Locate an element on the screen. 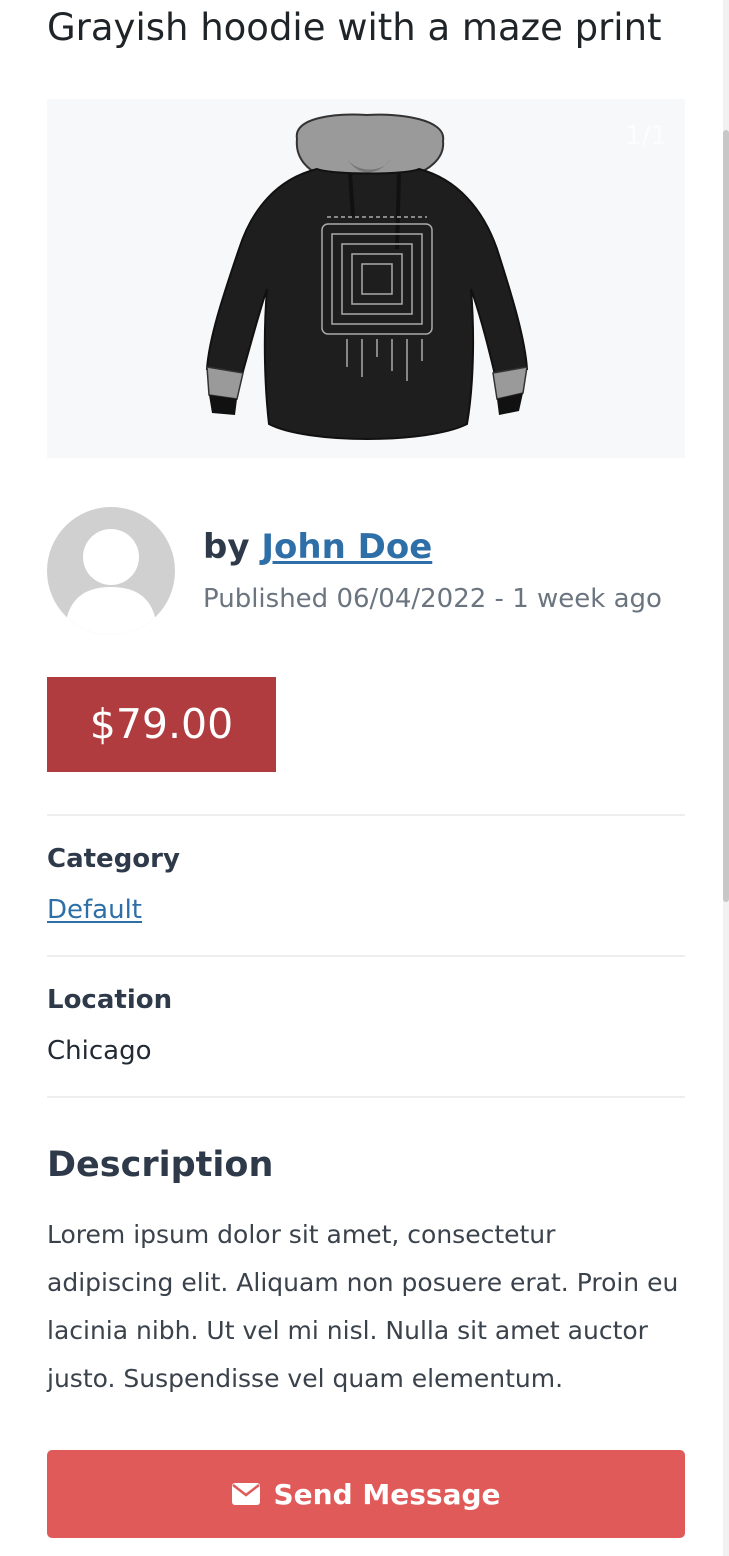 The height and width of the screenshot is (1556, 729). send-message-button: Send Message is located at coordinates (366, 1494).